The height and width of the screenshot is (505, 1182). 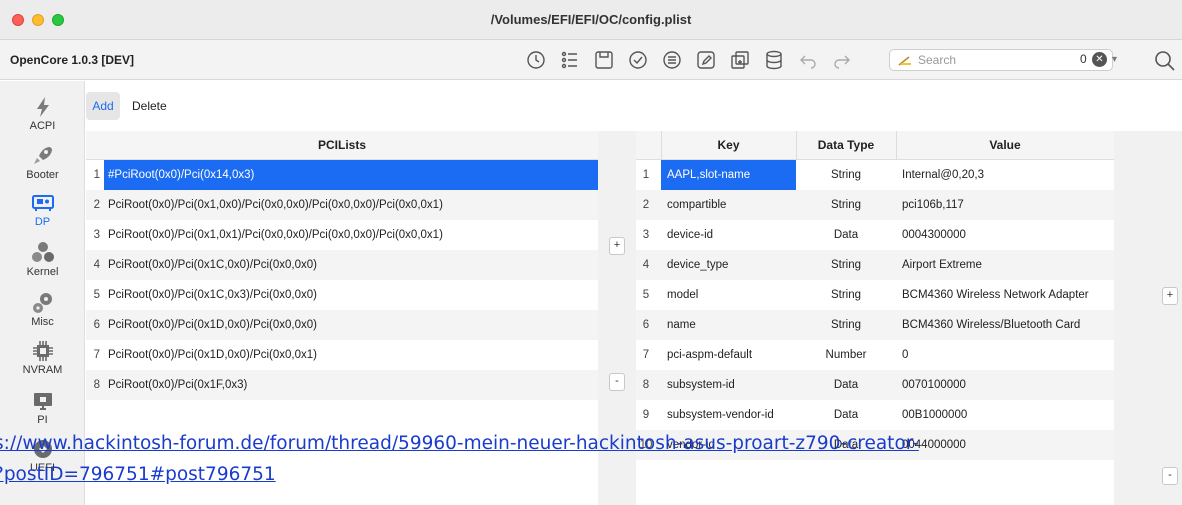 I want to click on property-value: 0004300000, so click(x=1005, y=235).